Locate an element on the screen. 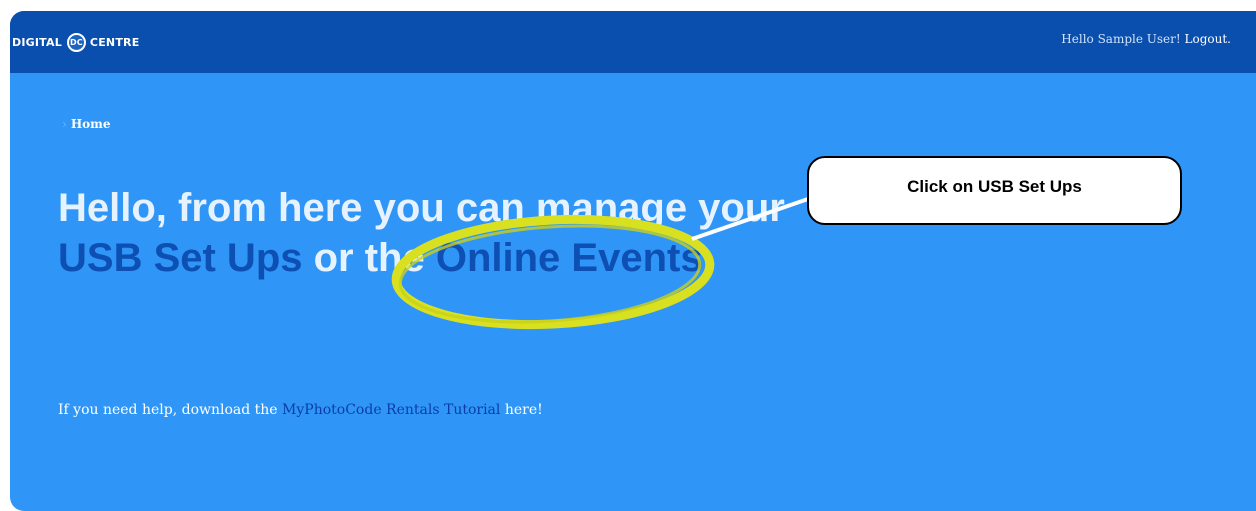 The width and height of the screenshot is (1256, 511). user-greeting: Hello Sample User! is located at coordinates (1121, 39).